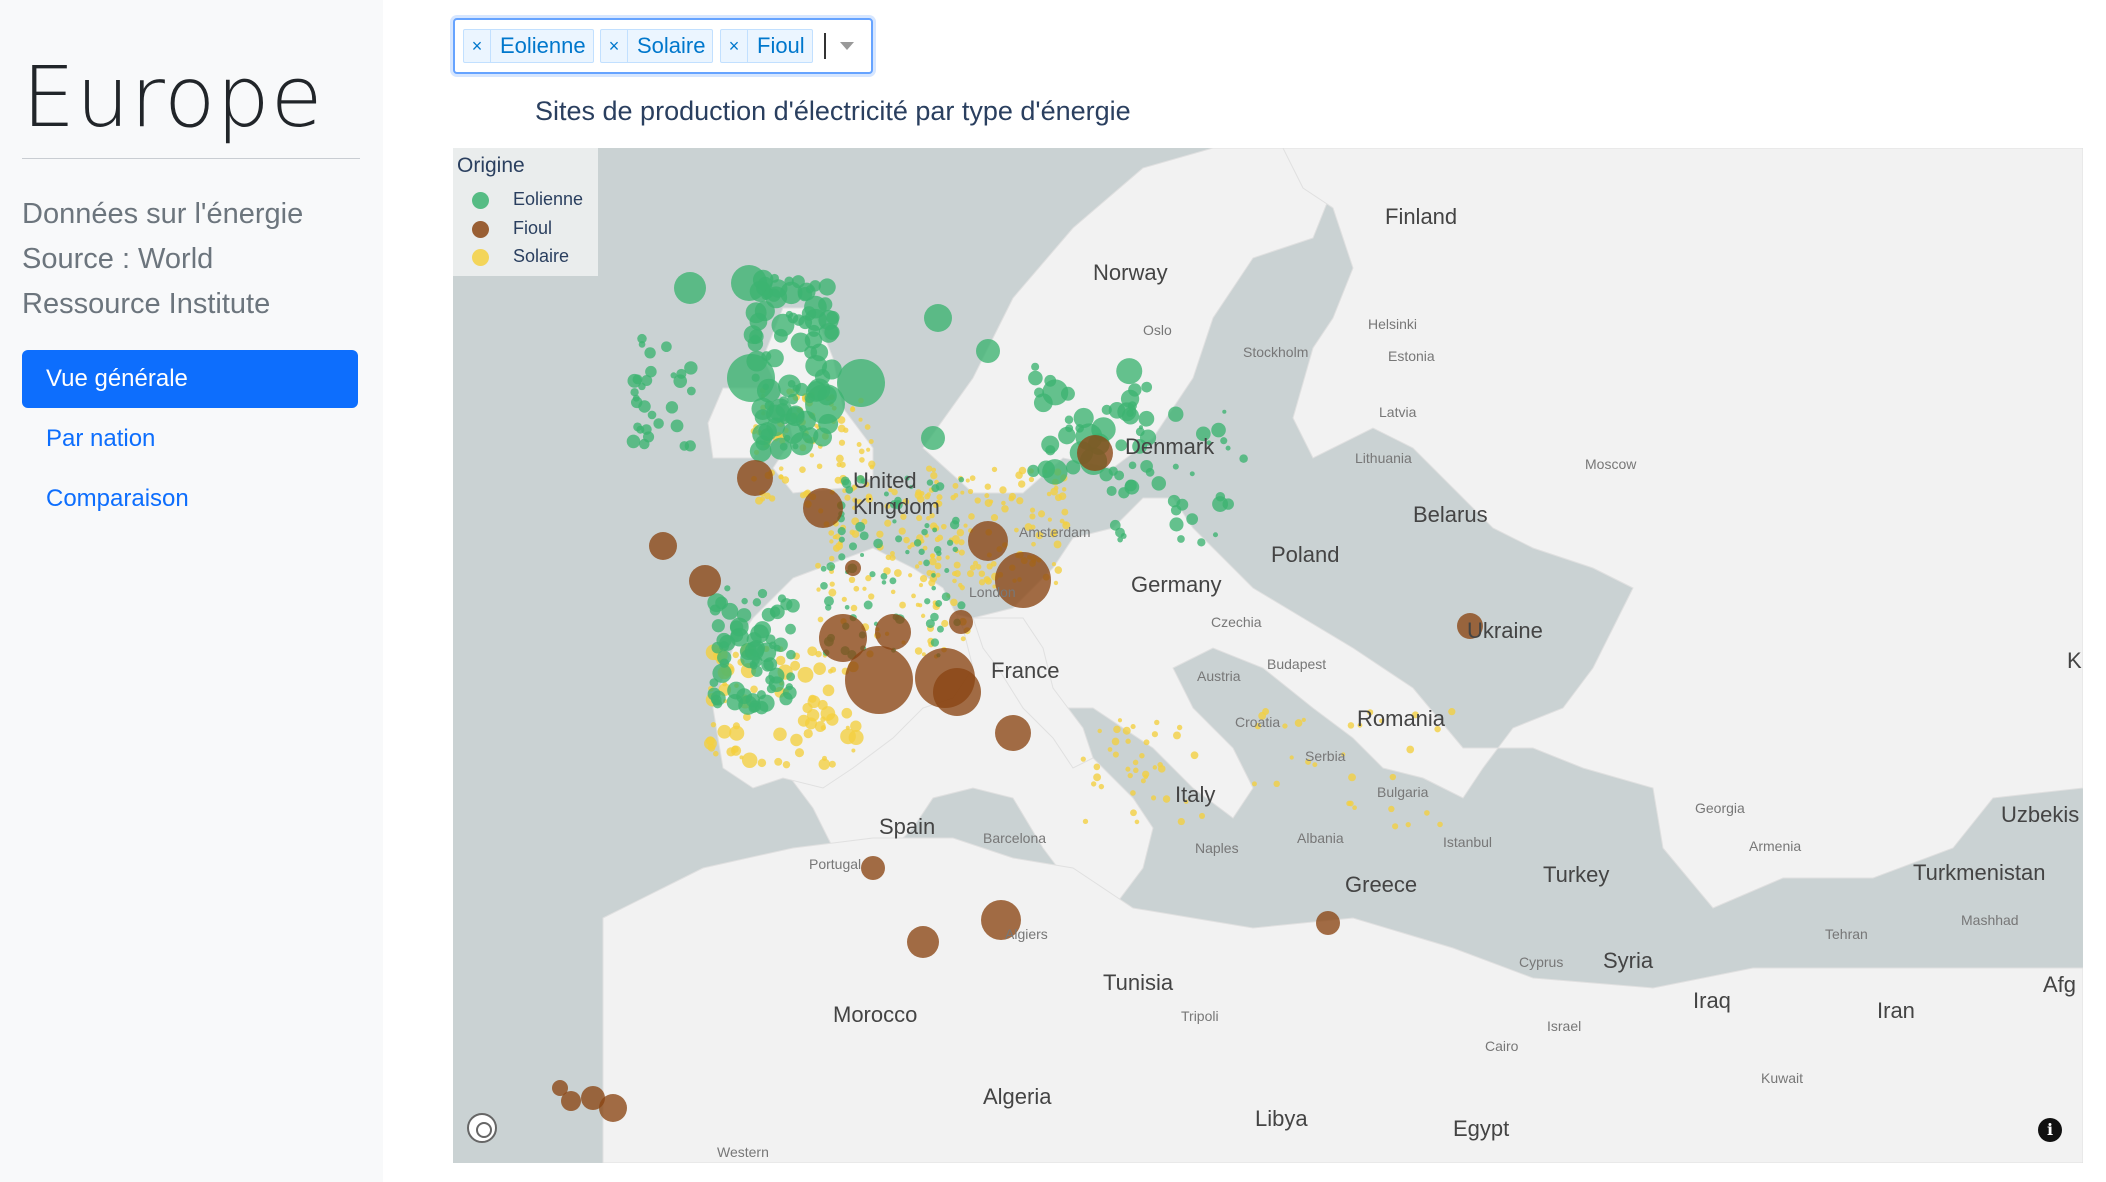 The height and width of the screenshot is (1182, 2106). What do you see at coordinates (2050, 1130) in the screenshot?
I see `info-icon: i` at bounding box center [2050, 1130].